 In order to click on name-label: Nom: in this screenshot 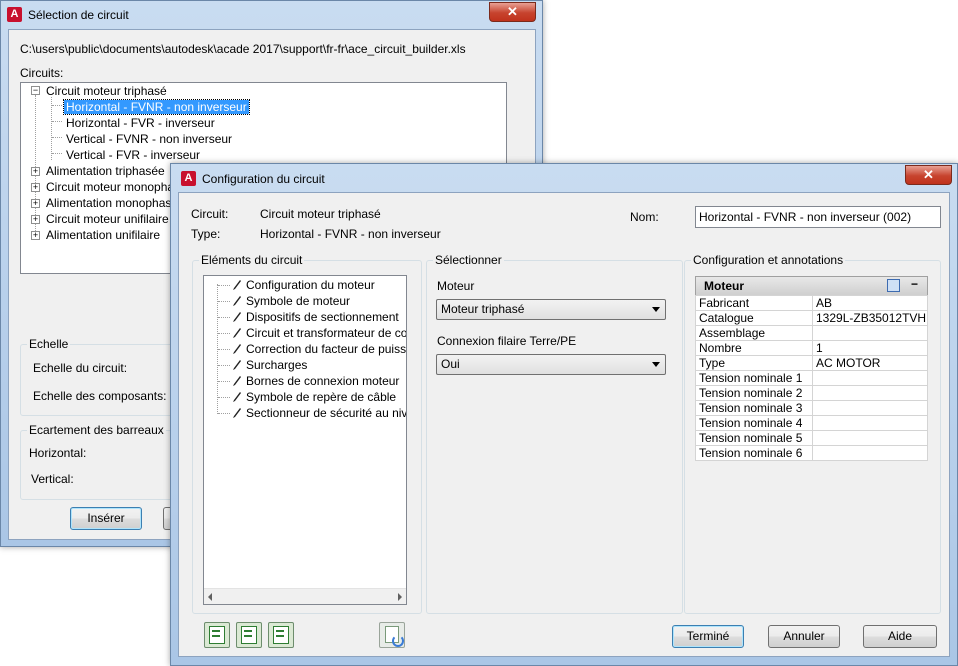, I will do `click(644, 217)`.